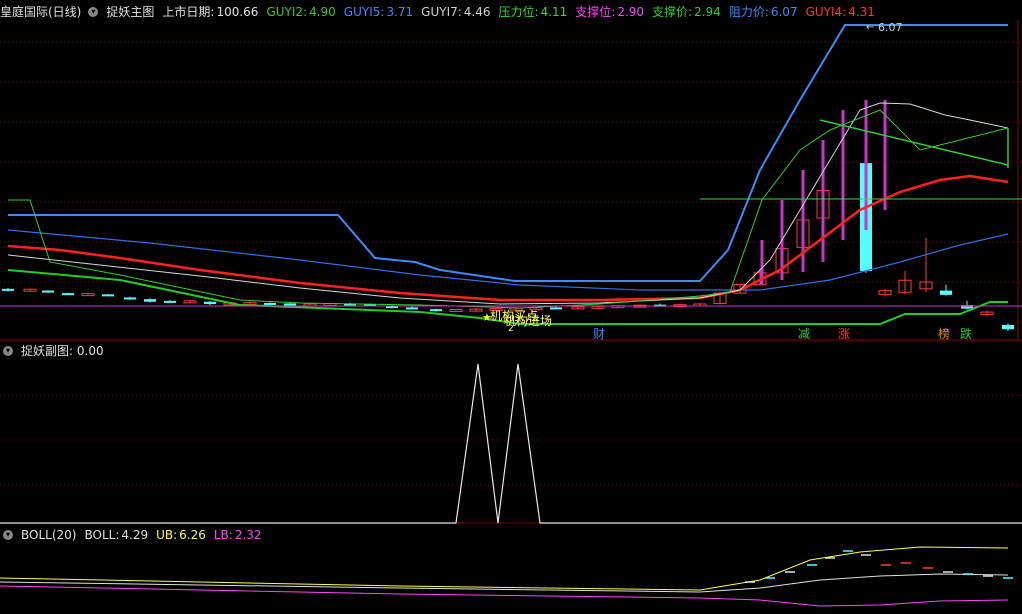 The image size is (1022, 614). I want to click on main-field-4: 压力位: 4.11, so click(533, 12).